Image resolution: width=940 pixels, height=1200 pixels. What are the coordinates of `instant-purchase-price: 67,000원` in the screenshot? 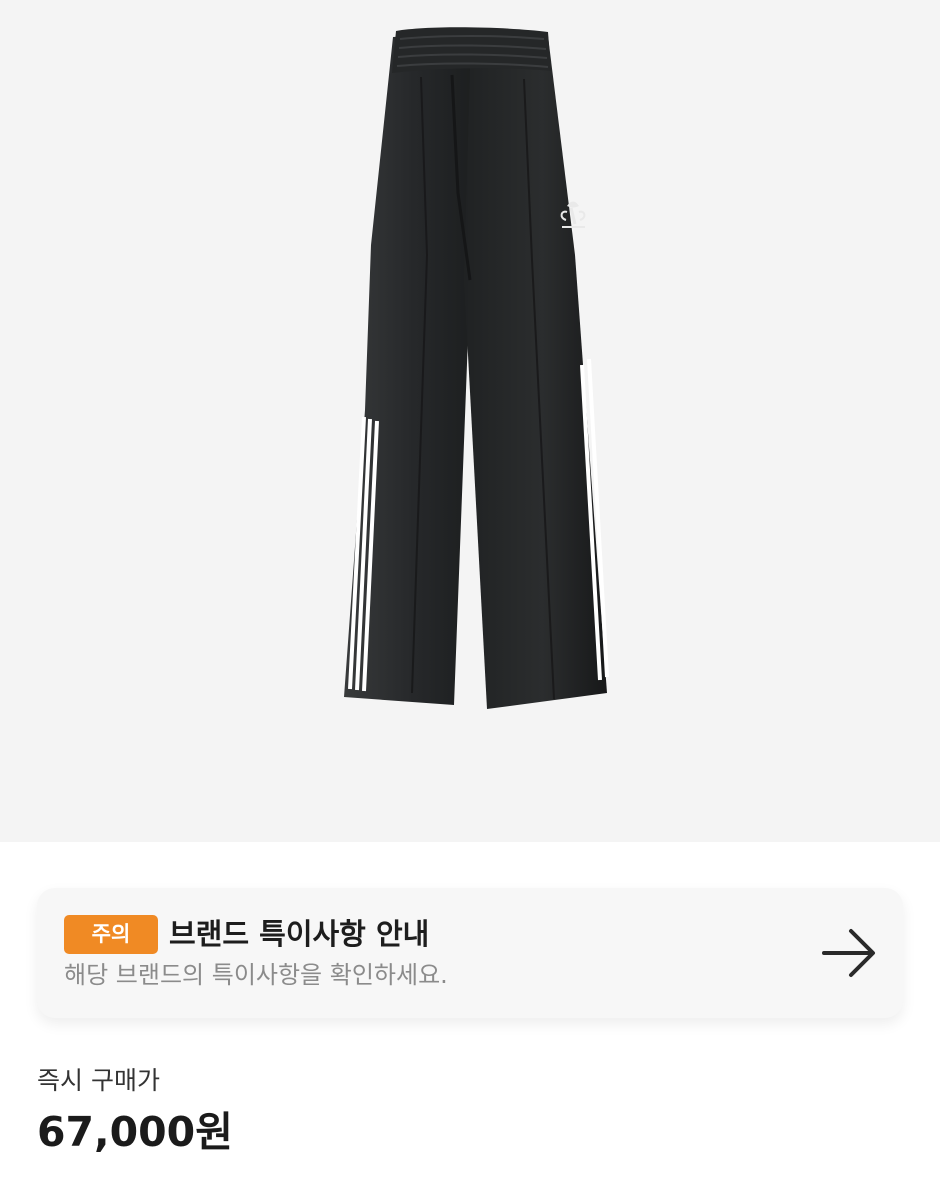 It's located at (135, 1132).